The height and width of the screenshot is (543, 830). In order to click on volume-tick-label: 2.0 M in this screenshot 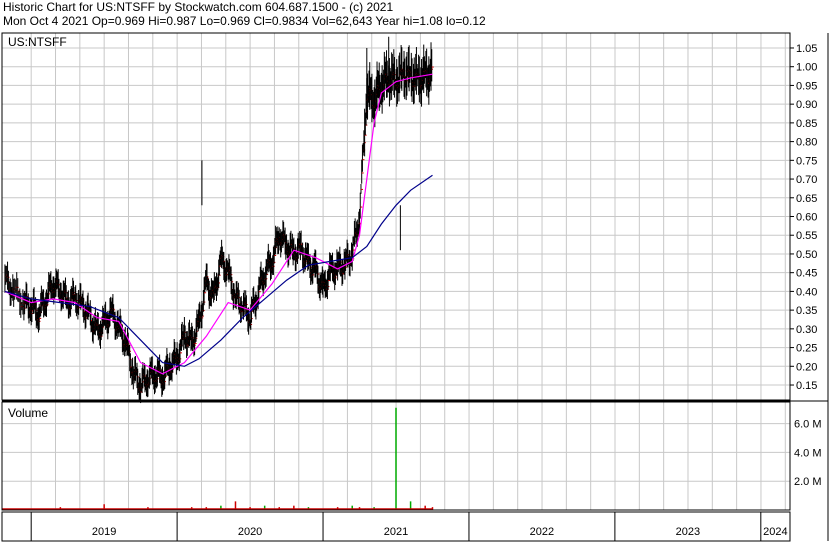, I will do `click(808, 482)`.